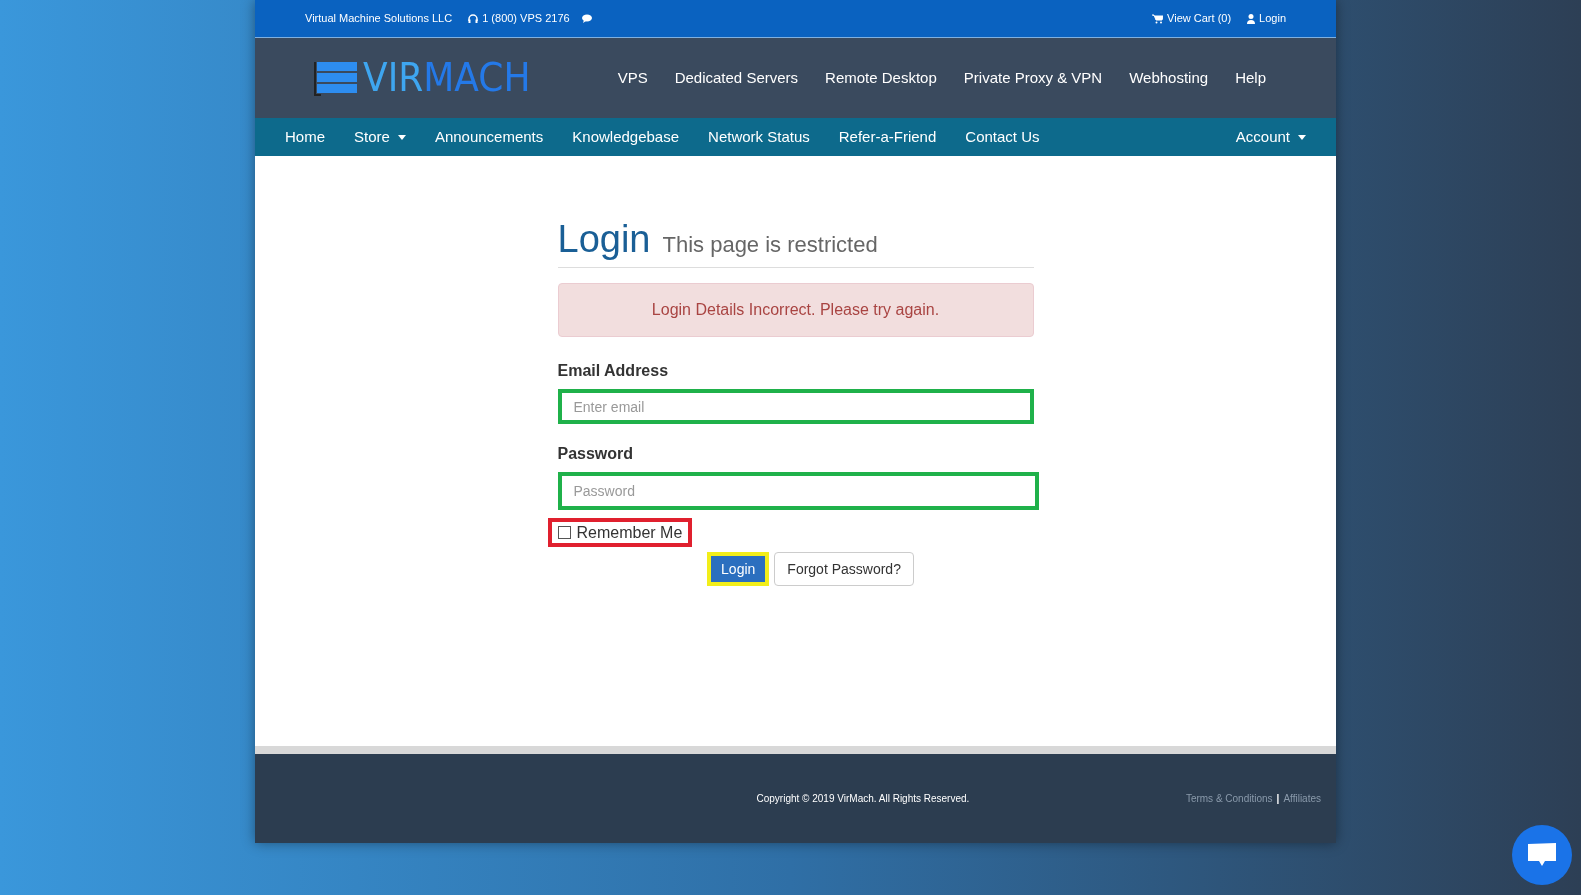 Image resolution: width=1581 pixels, height=895 pixels. What do you see at coordinates (1002, 137) in the screenshot?
I see `nav-link: Contact Us` at bounding box center [1002, 137].